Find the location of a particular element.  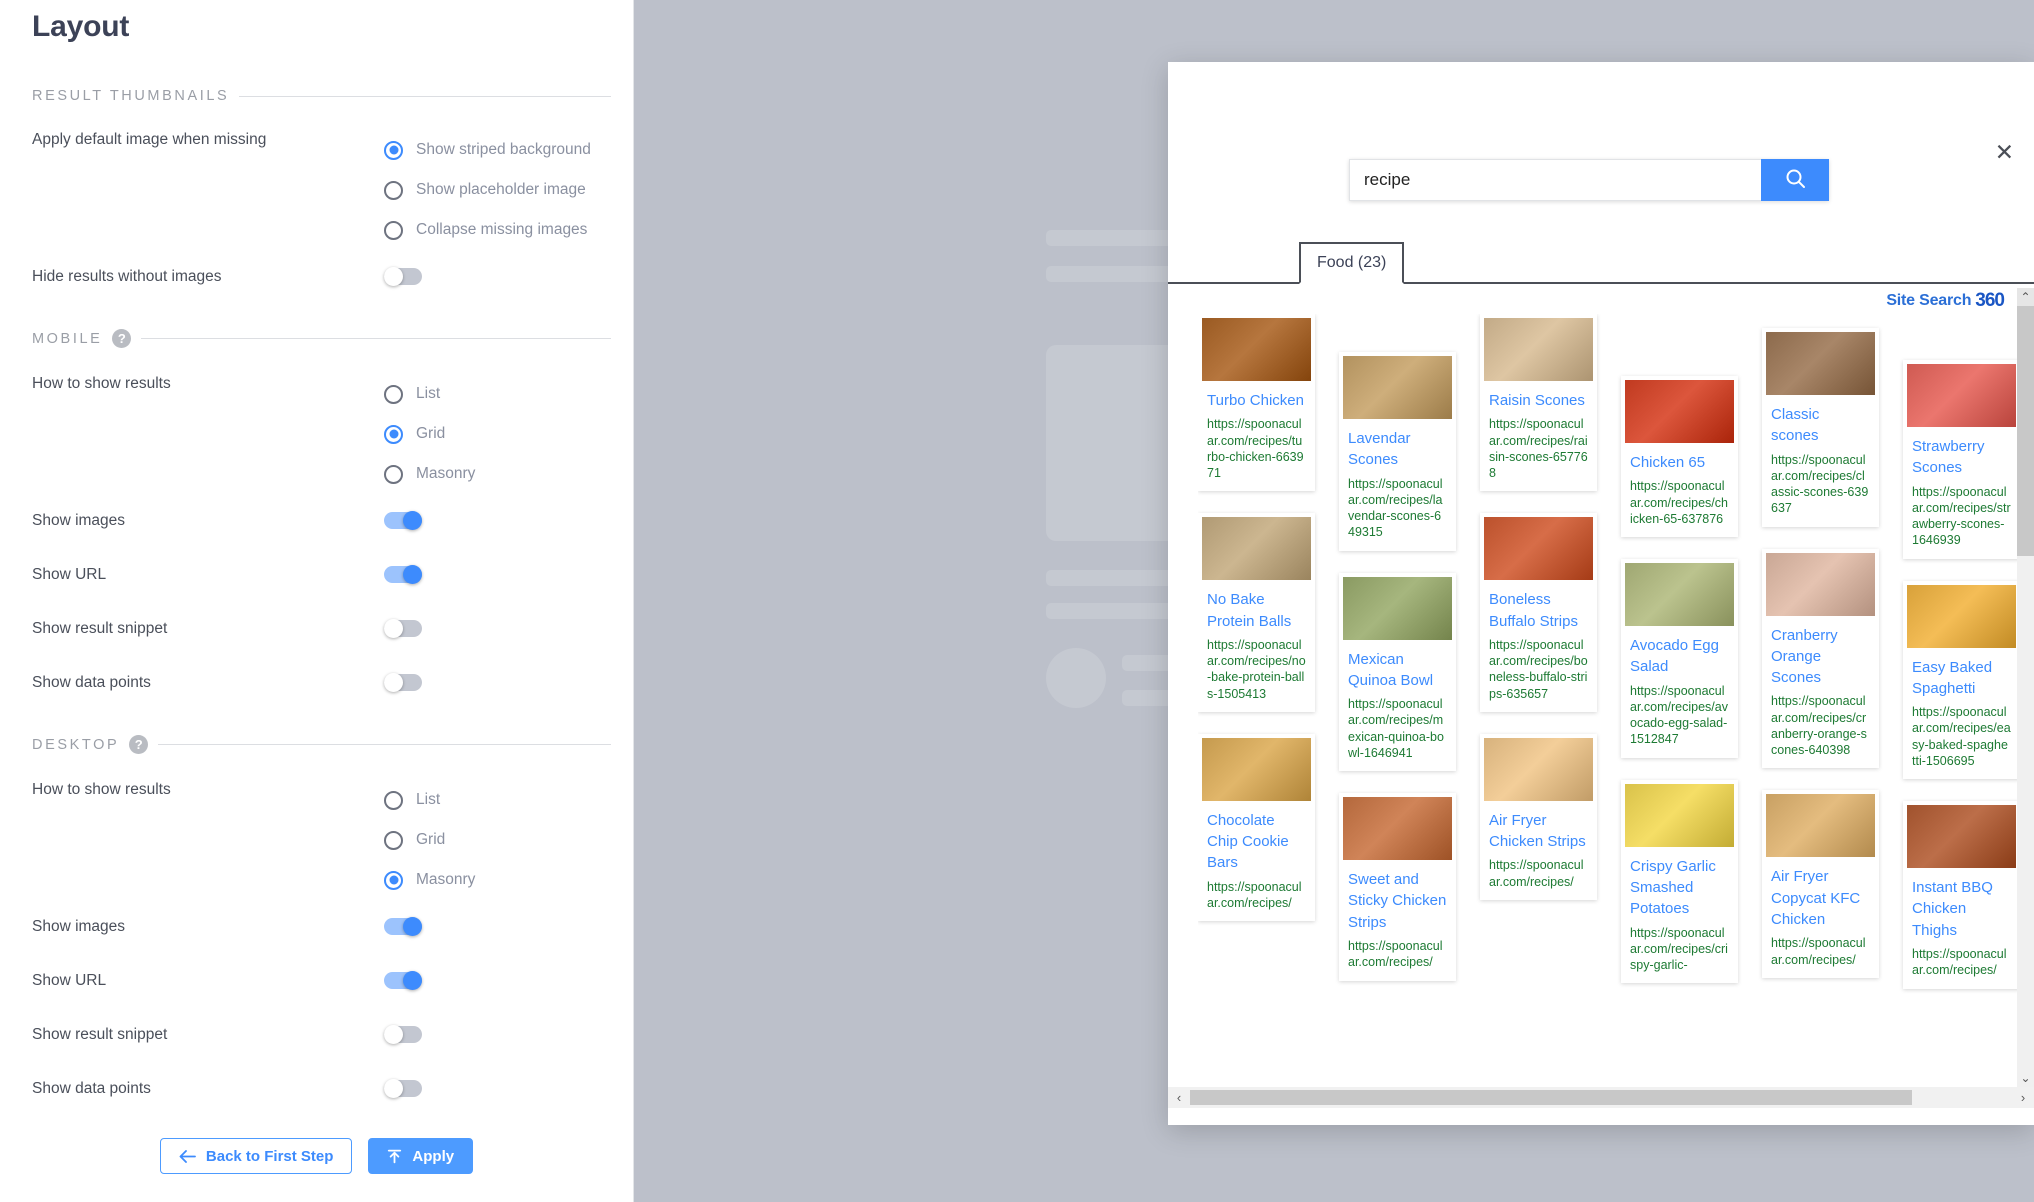

result-title: Mexican Quinoa Bowl is located at coordinates (1397, 666).